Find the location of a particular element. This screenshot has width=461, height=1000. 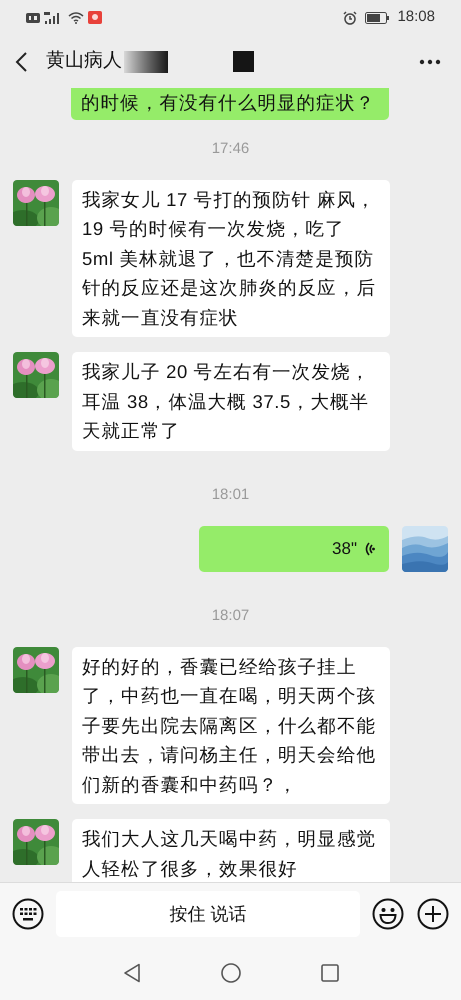

message-bubble: 好的好的，香囊已经给孩子挂上了，中药也一直在喝，明天两个孩子要先出院去隔离区，什么都不能带出去，请问杨主任，明天会给他们新的香囊和中药吗？， is located at coordinates (231, 725).